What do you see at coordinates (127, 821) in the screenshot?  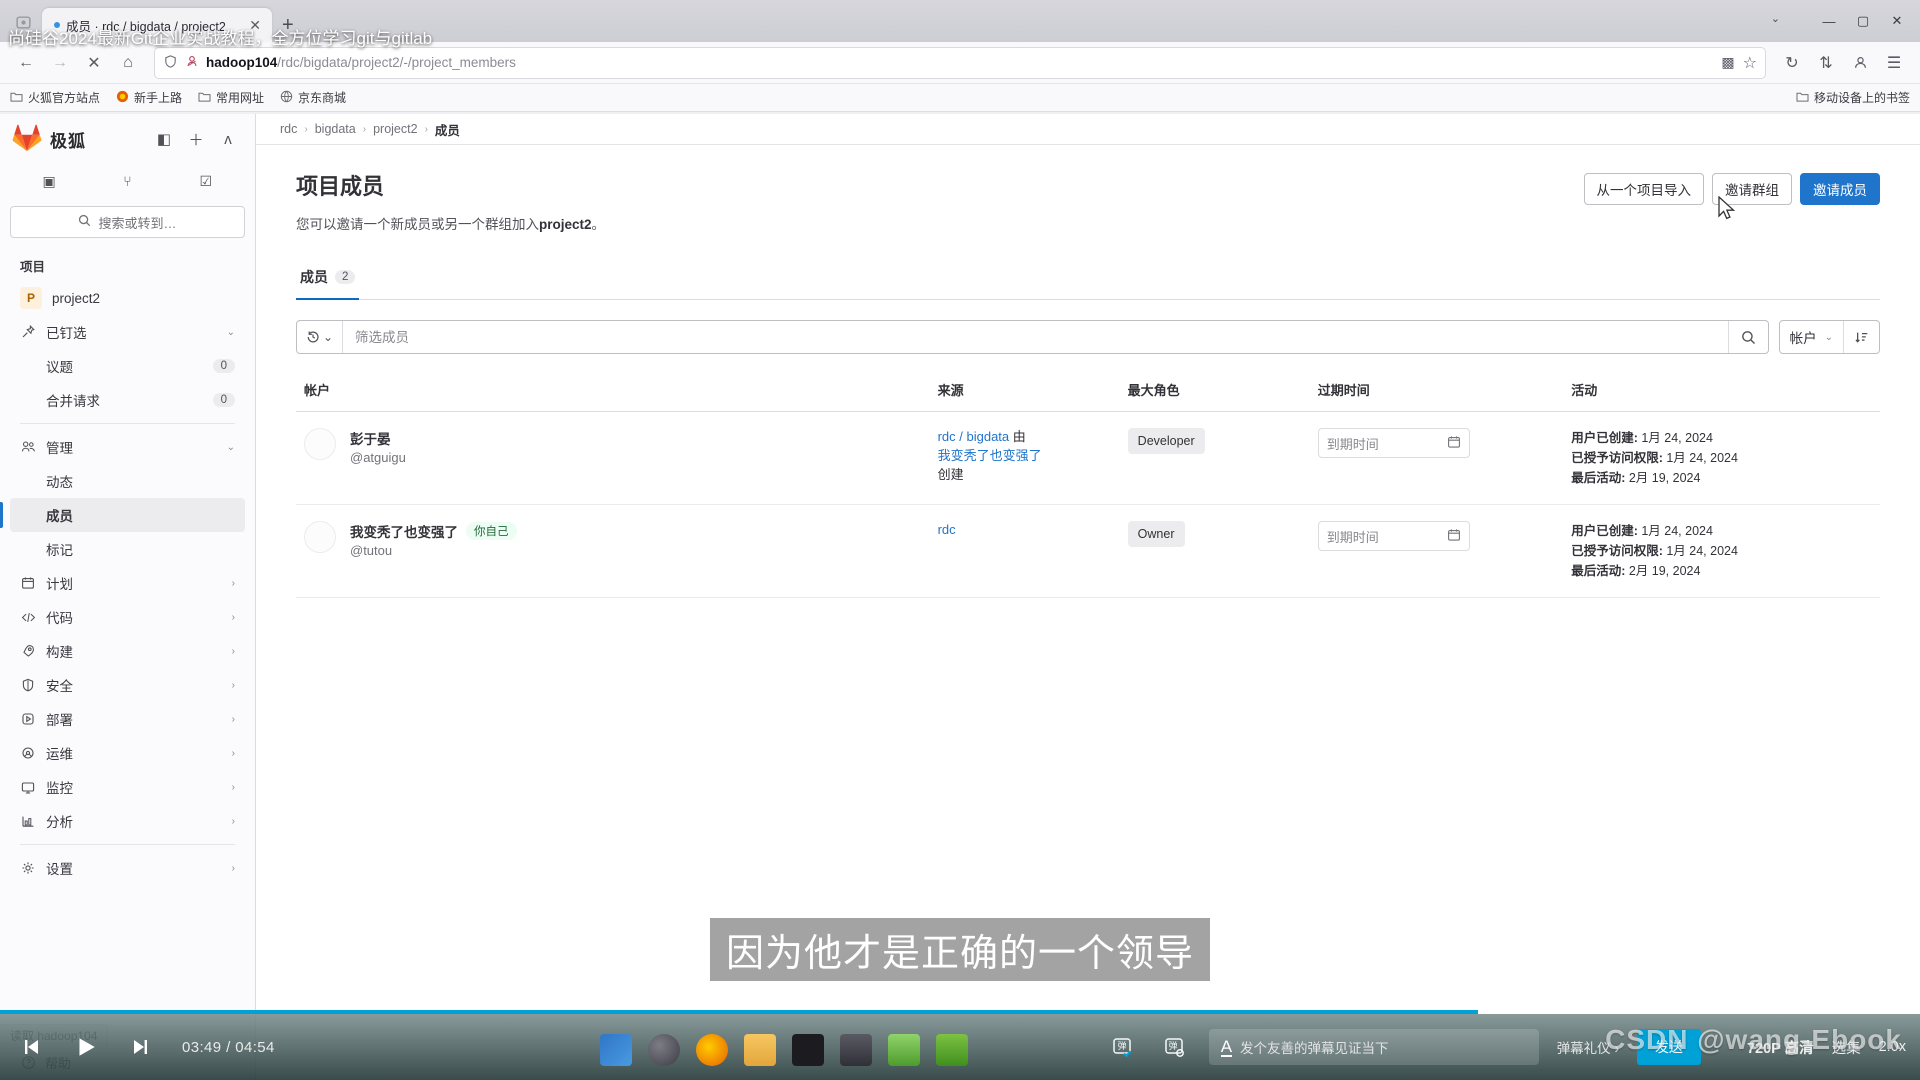 I see `sidebar-item-analyze: 分析 ›` at bounding box center [127, 821].